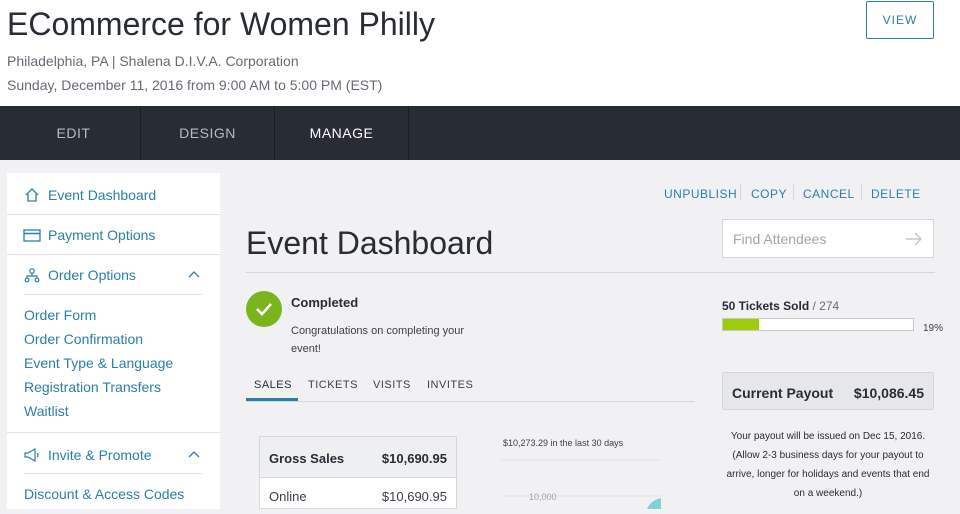 The width and height of the screenshot is (960, 514). I want to click on discount-access-codes-link: Discount & Access Codes, so click(104, 494).